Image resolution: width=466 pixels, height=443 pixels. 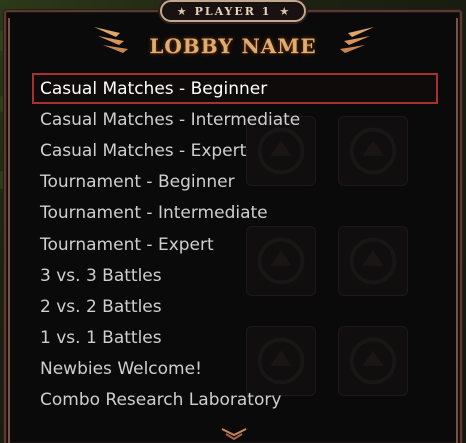 I want to click on lobby-item: Combo Research Laboratory, so click(x=235, y=400).